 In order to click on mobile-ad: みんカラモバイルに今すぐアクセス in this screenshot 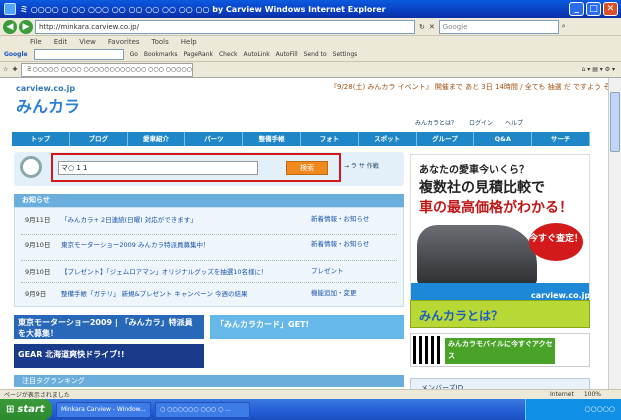, I will do `click(500, 350)`.